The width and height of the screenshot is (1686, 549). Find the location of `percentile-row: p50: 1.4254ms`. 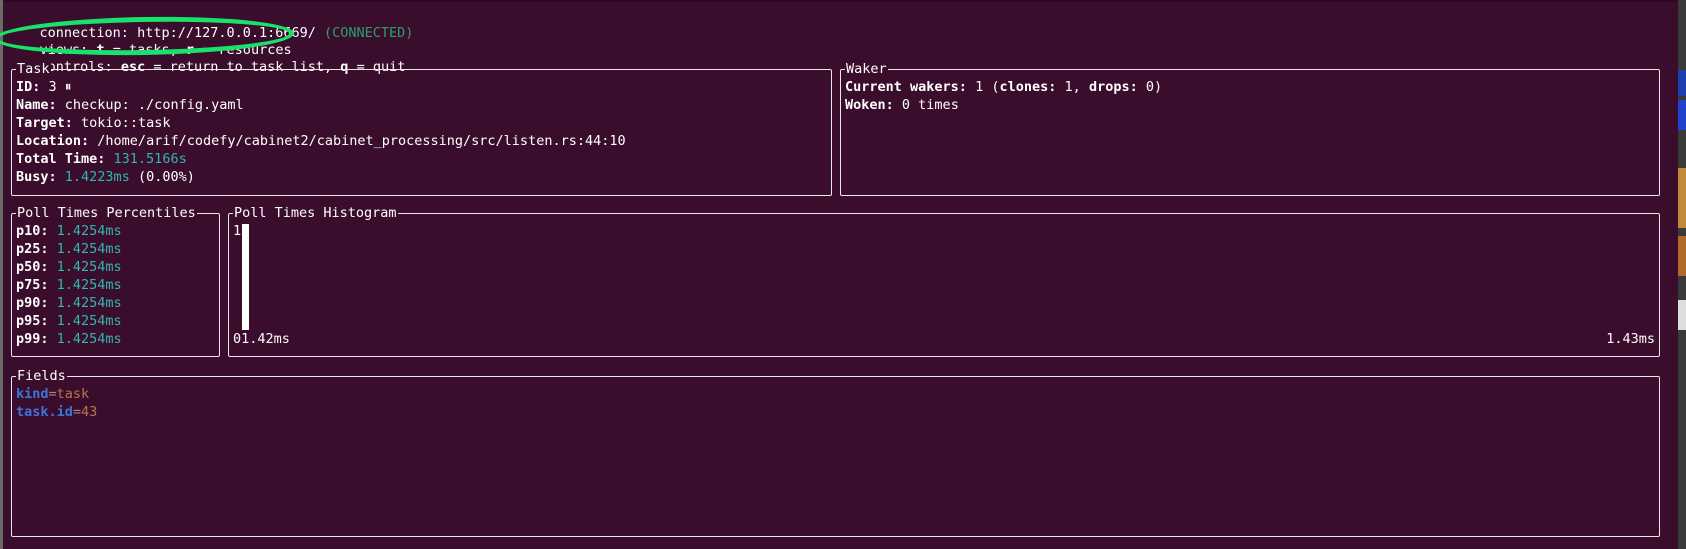

percentile-row: p50: 1.4254ms is located at coordinates (69, 267).